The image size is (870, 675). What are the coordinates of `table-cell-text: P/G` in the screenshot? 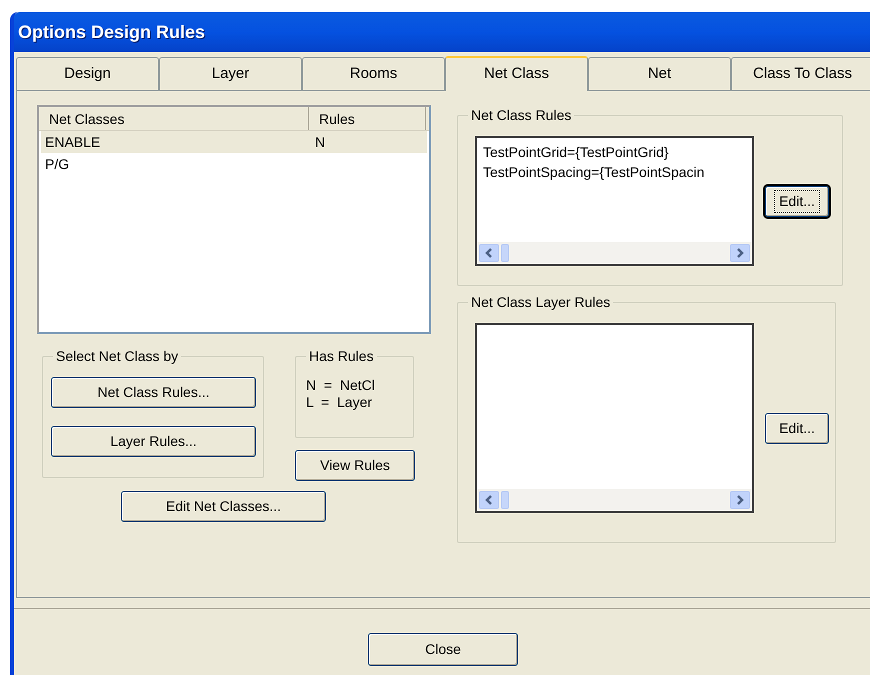 It's located at (57, 164).